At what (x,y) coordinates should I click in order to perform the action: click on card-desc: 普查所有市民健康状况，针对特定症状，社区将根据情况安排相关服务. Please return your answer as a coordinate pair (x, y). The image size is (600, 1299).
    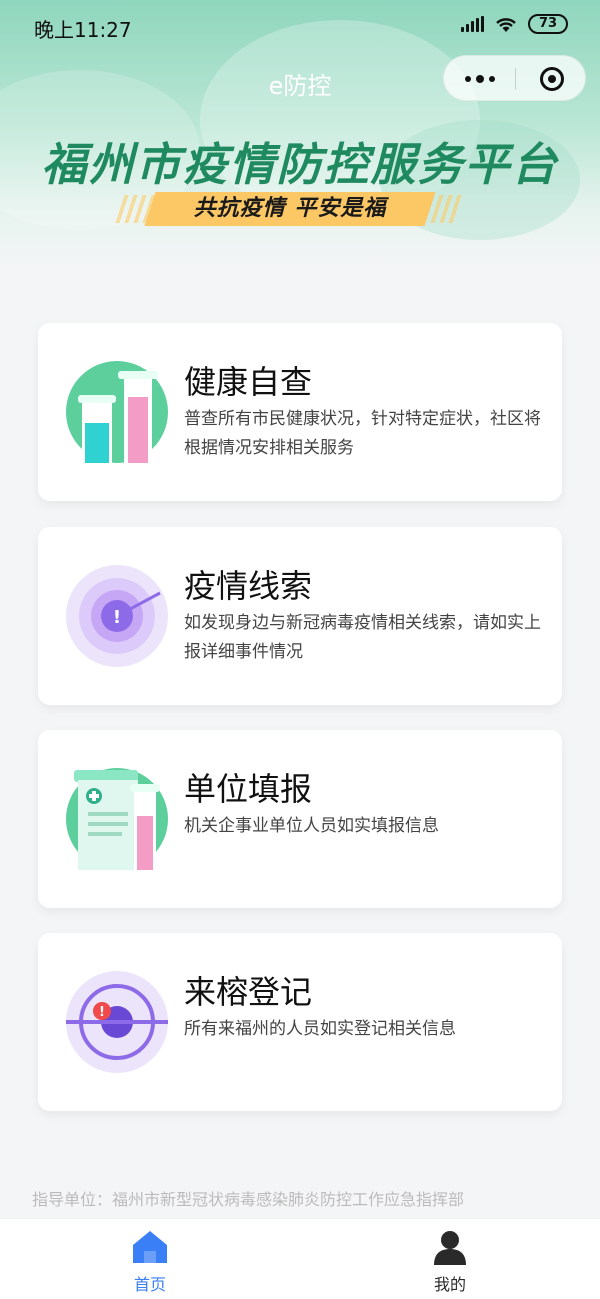
    Looking at the image, I should click on (362, 433).